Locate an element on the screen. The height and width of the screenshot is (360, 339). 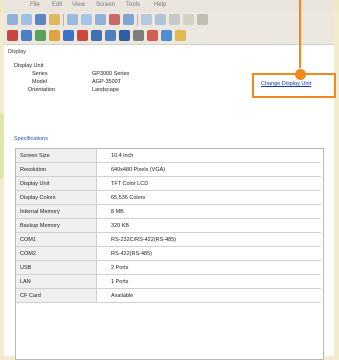
spec-value: RS-232C/RS-422(RS-485) is located at coordinates (144, 240).